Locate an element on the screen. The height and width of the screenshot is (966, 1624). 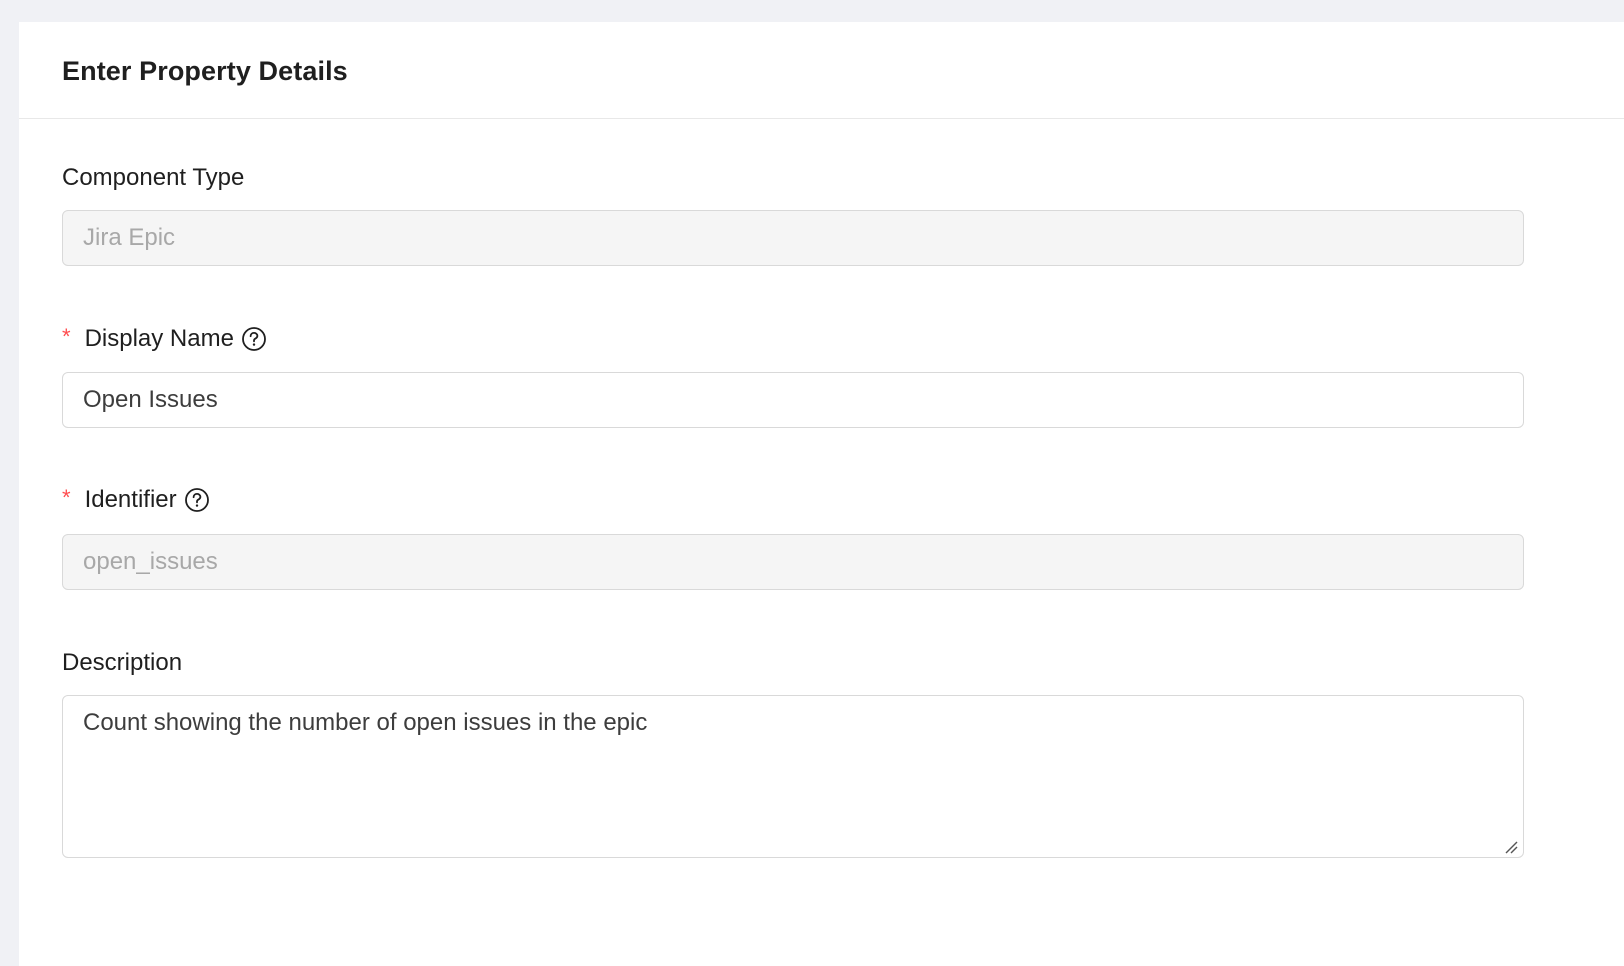
resize-handle-icon is located at coordinates (1511, 847).